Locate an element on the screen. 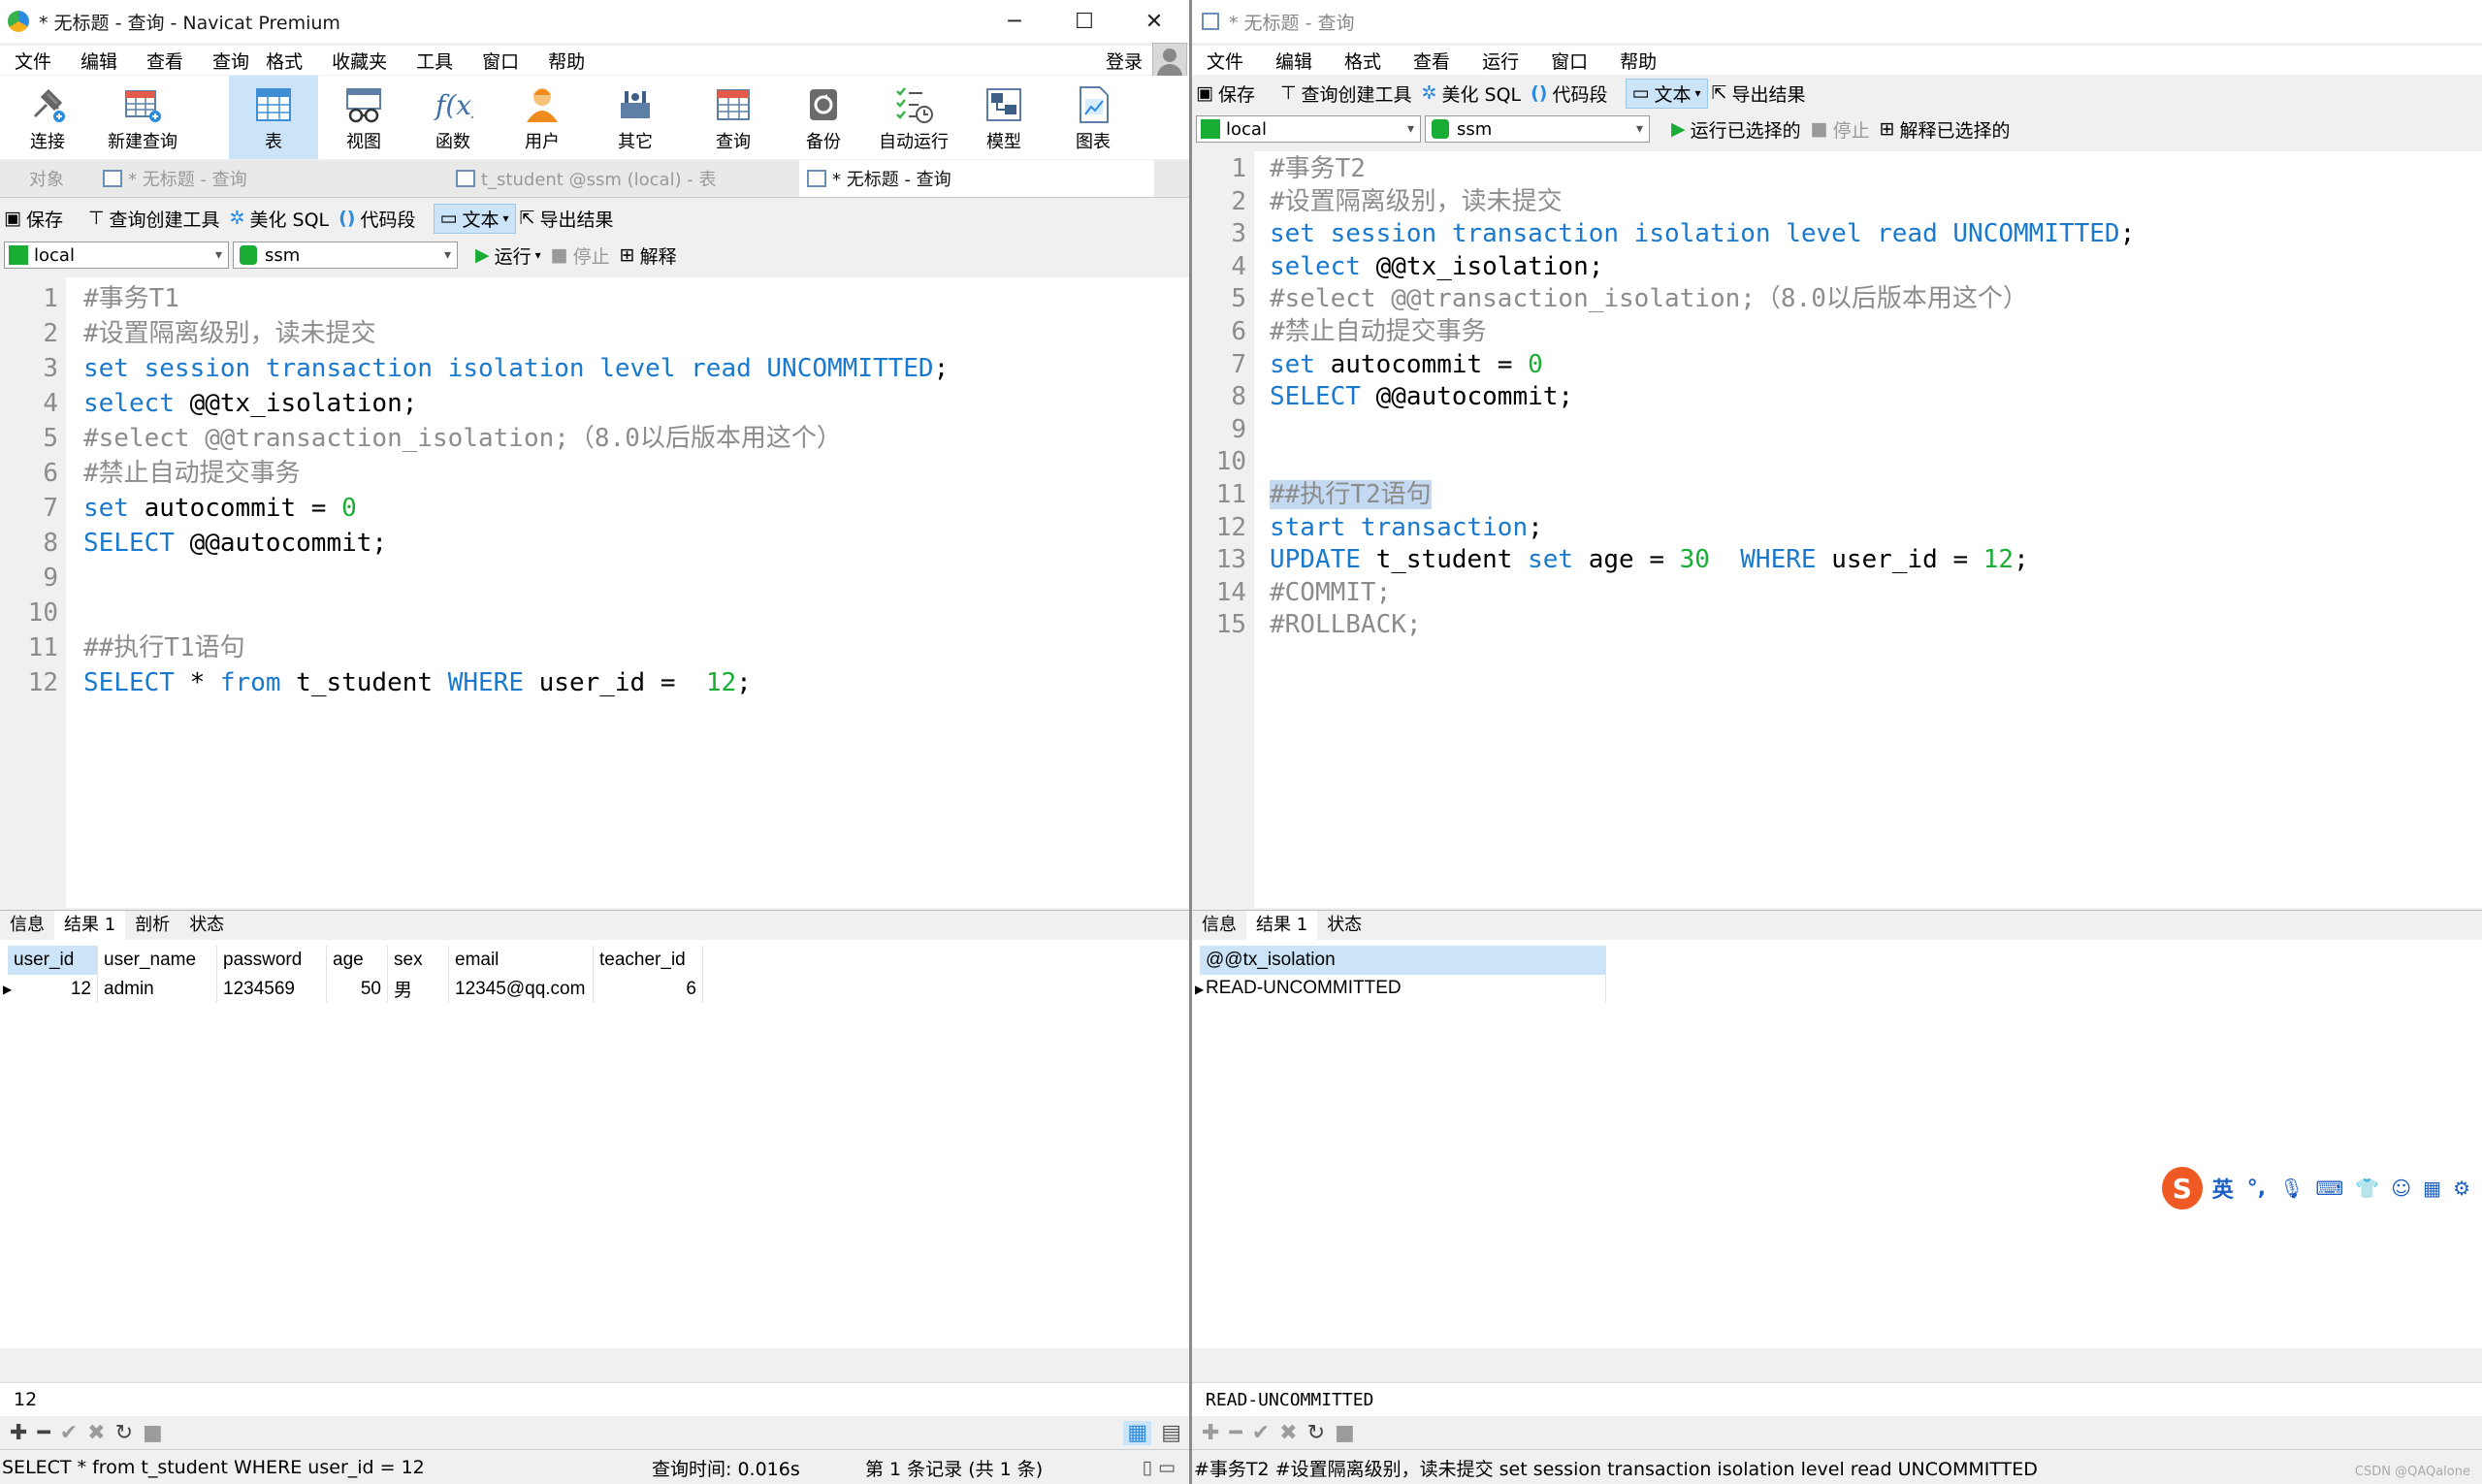 This screenshot has height=1484, width=2482. table-cell: 6 is located at coordinates (648, 989).